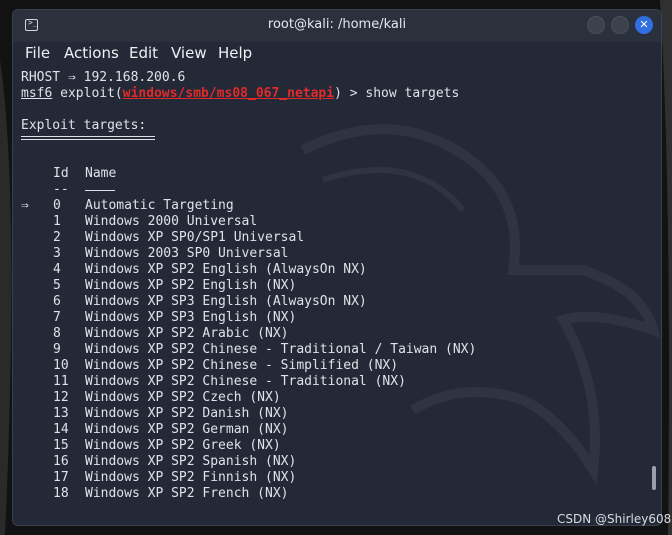 Image resolution: width=672 pixels, height=535 pixels. I want to click on target-id: 11, so click(61, 381).